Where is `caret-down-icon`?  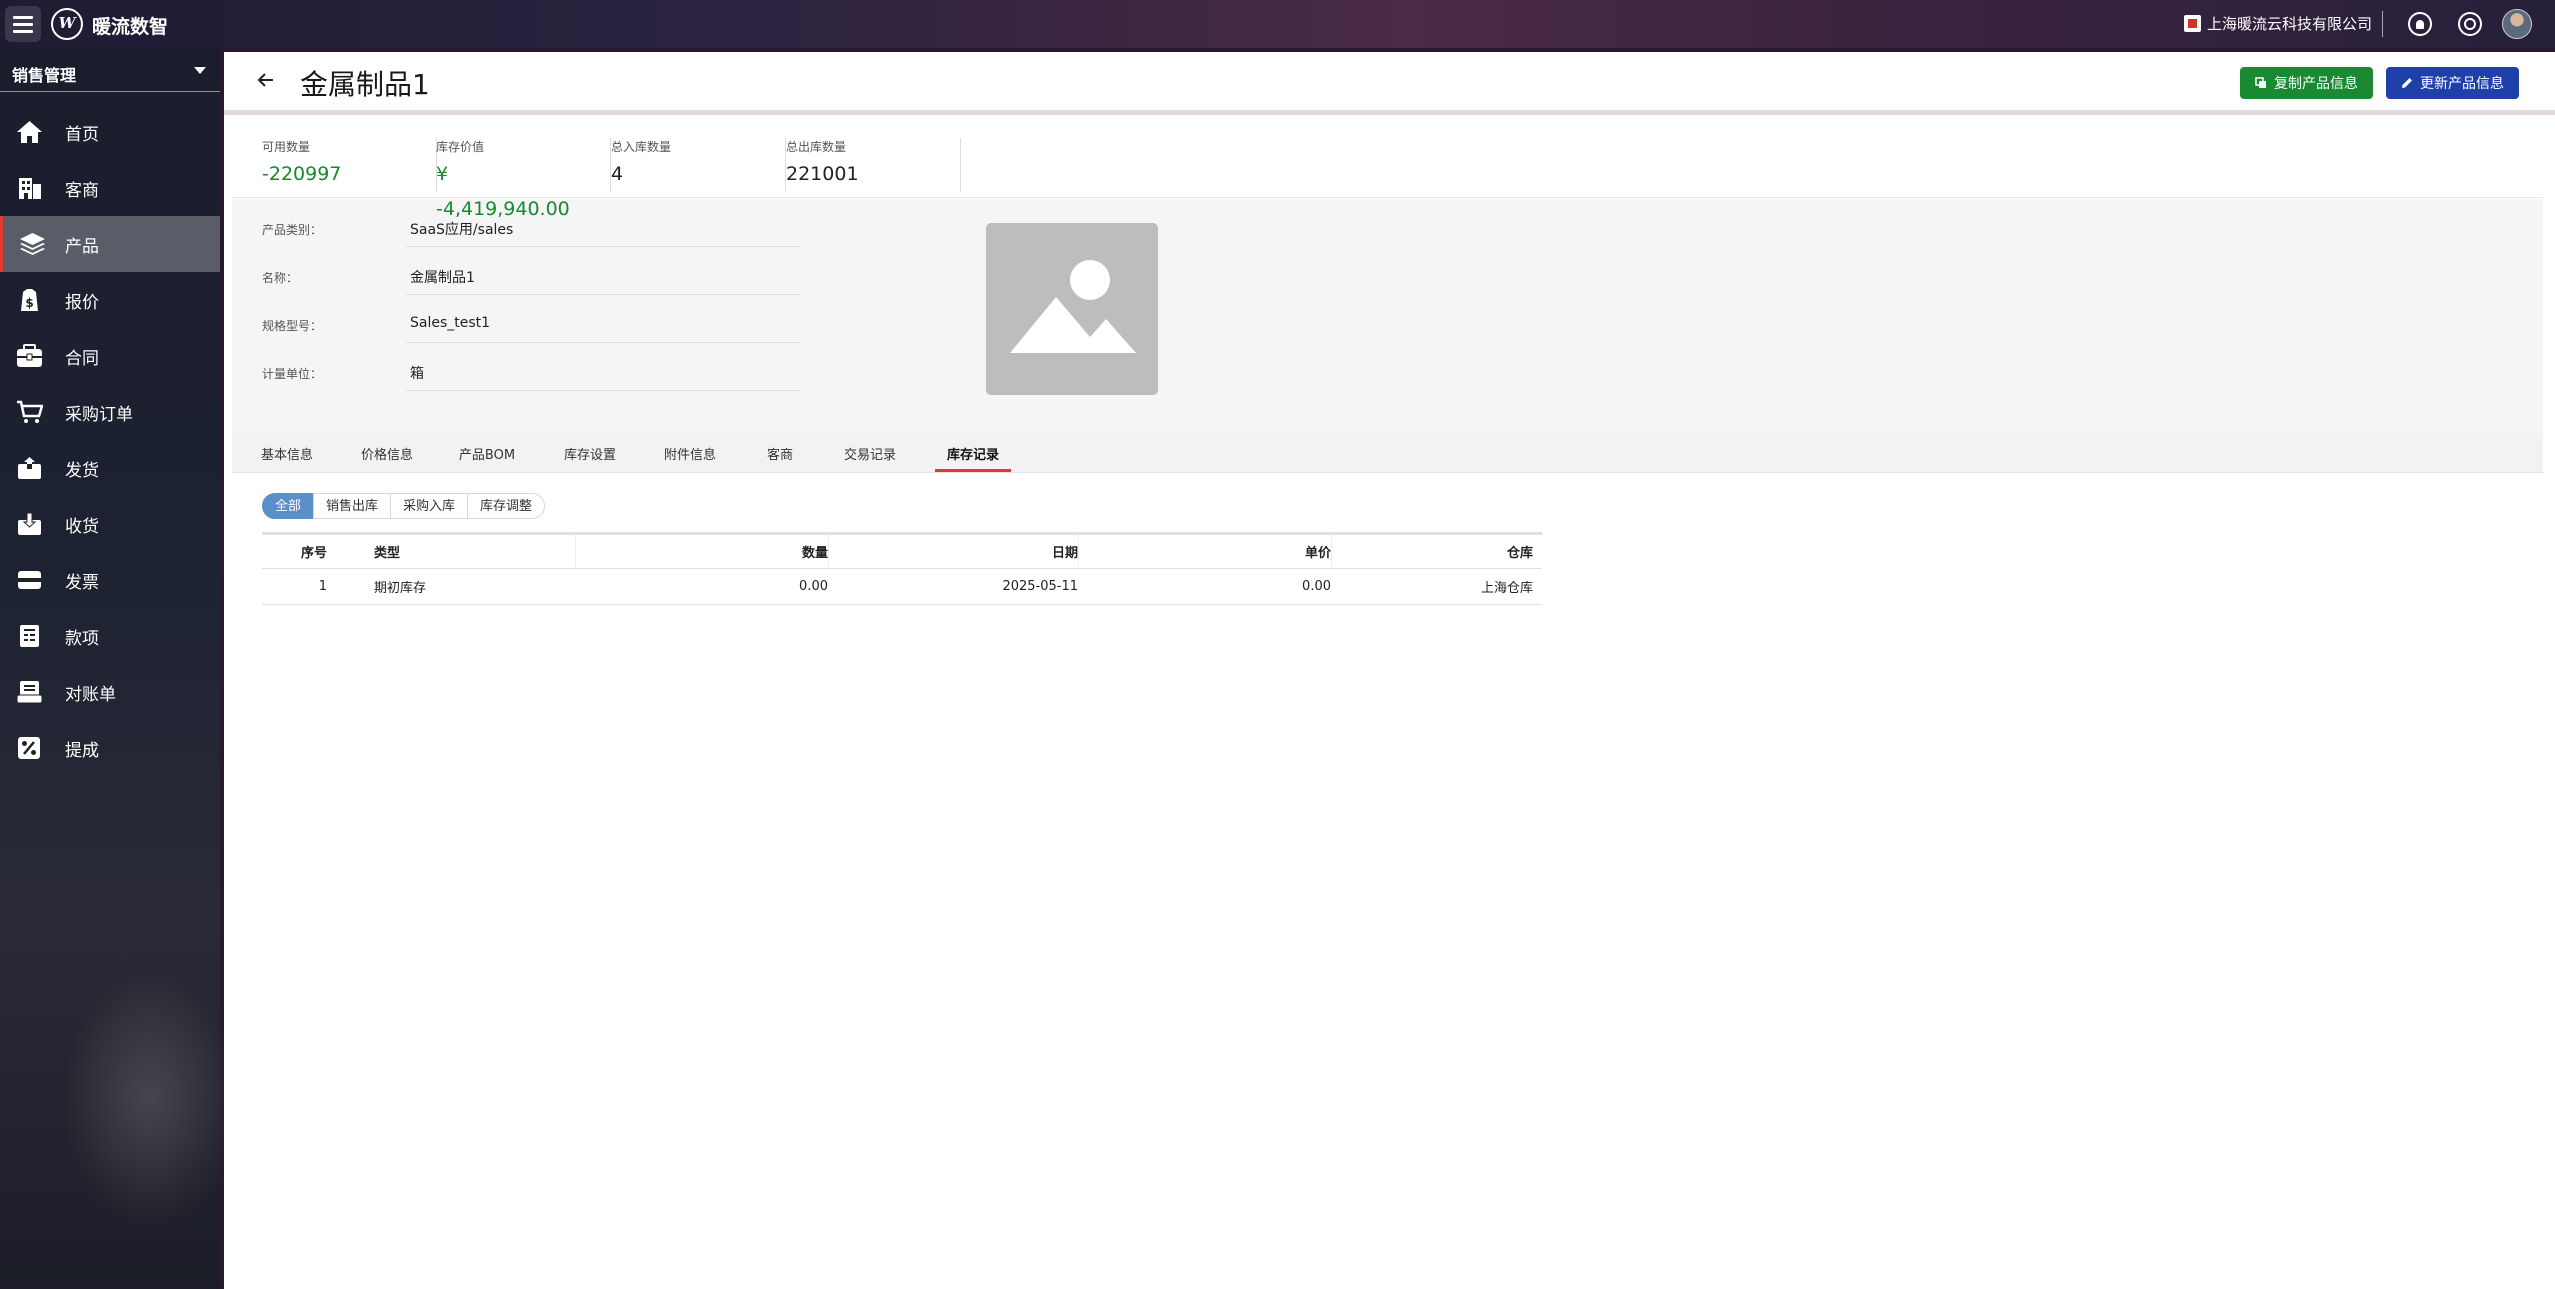 caret-down-icon is located at coordinates (200, 70).